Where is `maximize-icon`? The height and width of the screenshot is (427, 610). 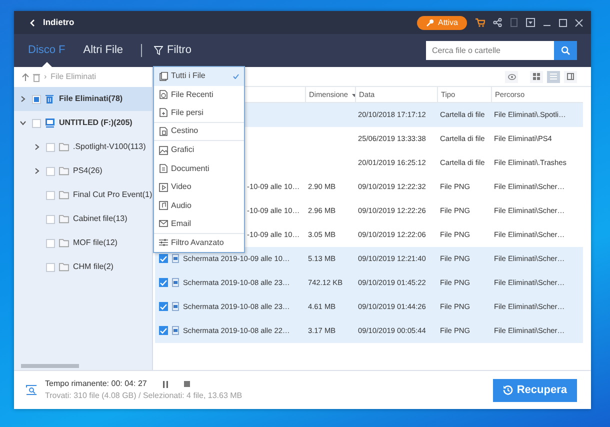 maximize-icon is located at coordinates (563, 22).